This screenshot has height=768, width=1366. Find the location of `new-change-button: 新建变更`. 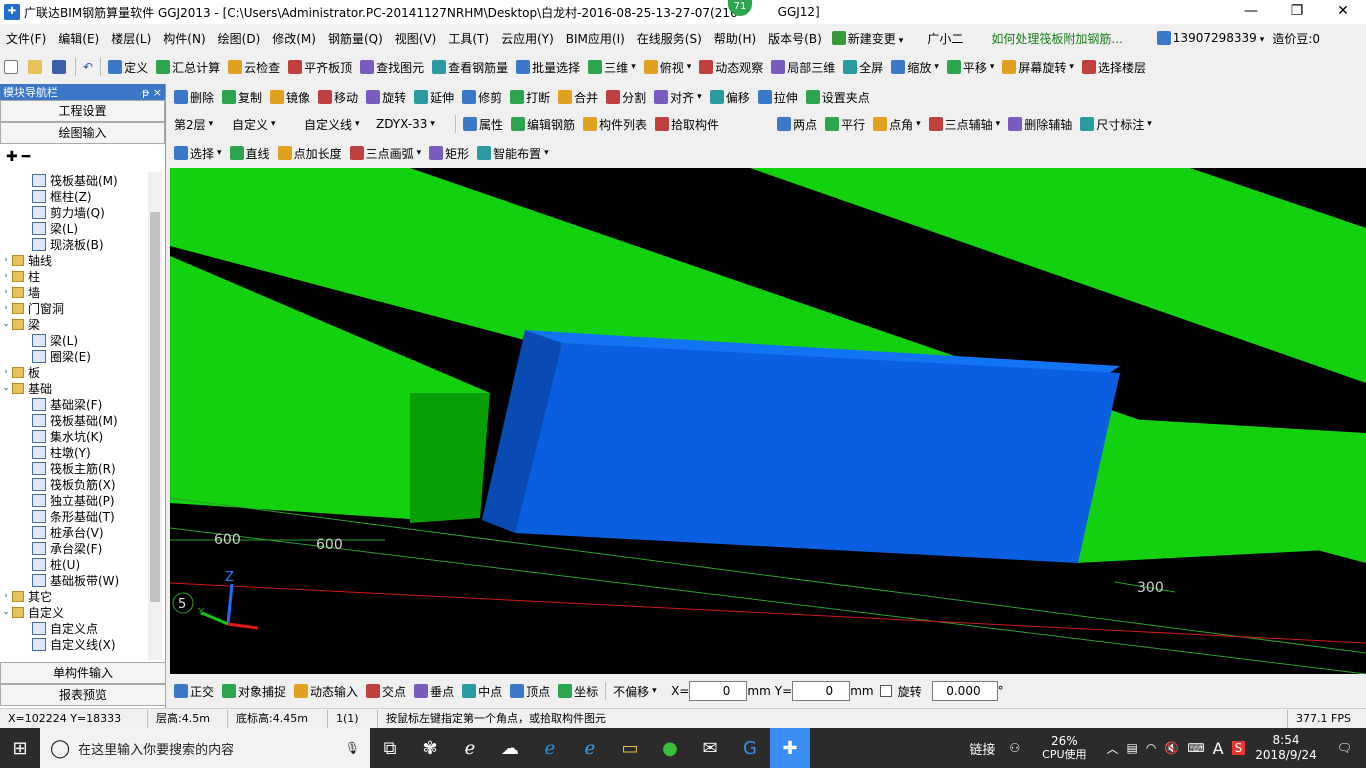

new-change-button: 新建变更 is located at coordinates (868, 38).